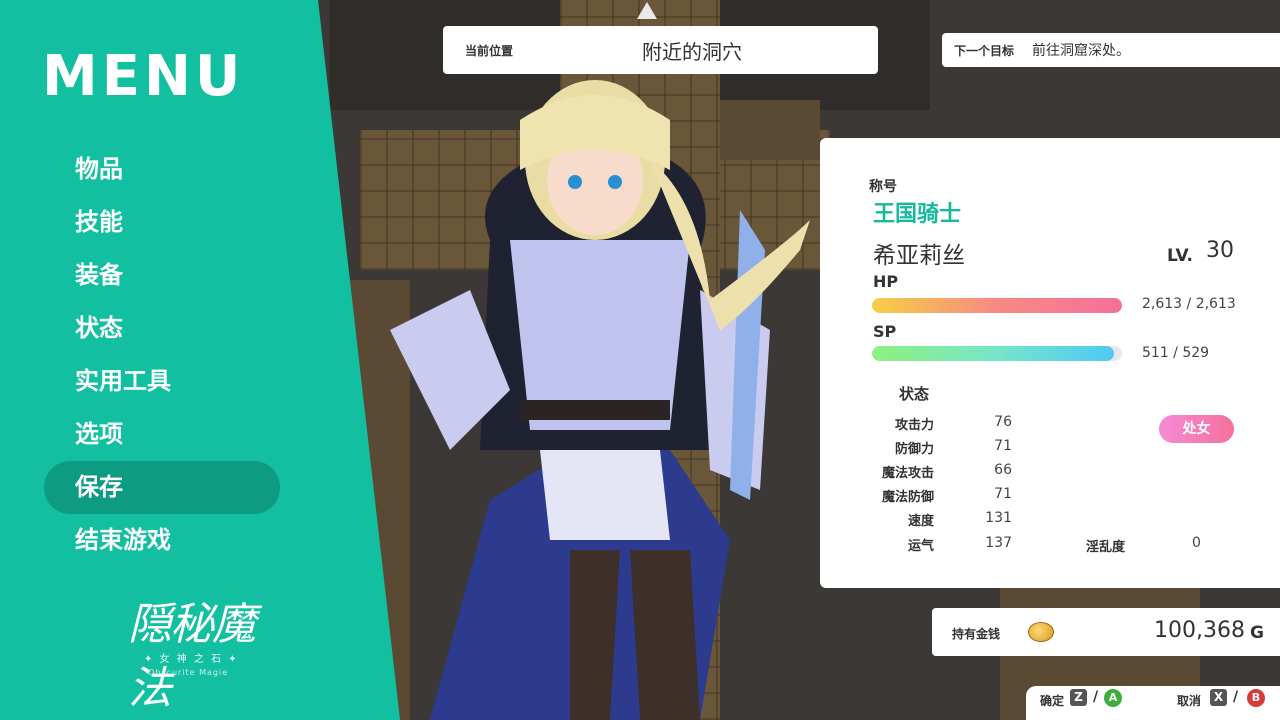 The width and height of the screenshot is (1280, 720). I want to click on confirm-label: 确定, so click(1052, 701).